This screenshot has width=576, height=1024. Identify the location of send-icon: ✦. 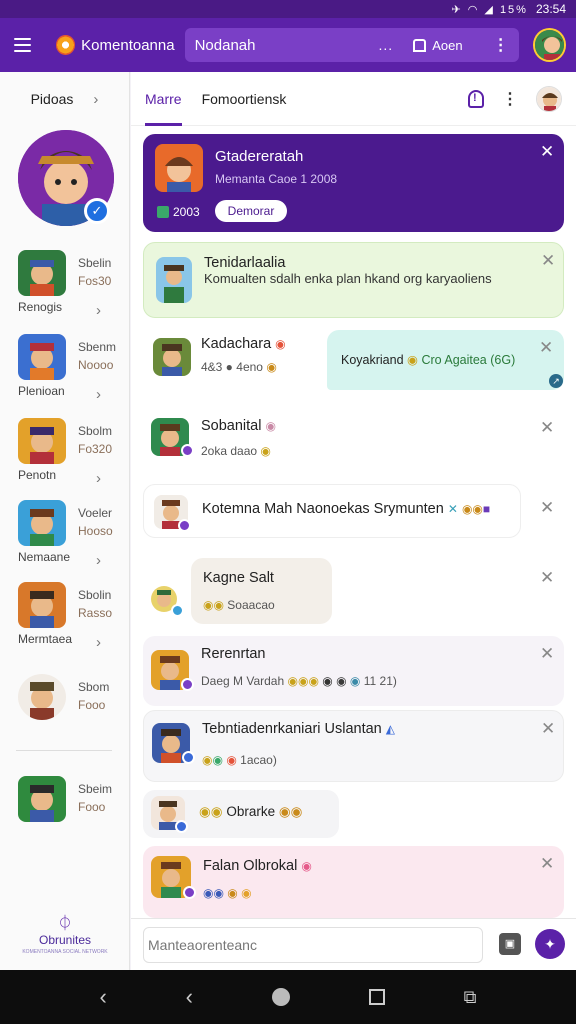
(550, 944).